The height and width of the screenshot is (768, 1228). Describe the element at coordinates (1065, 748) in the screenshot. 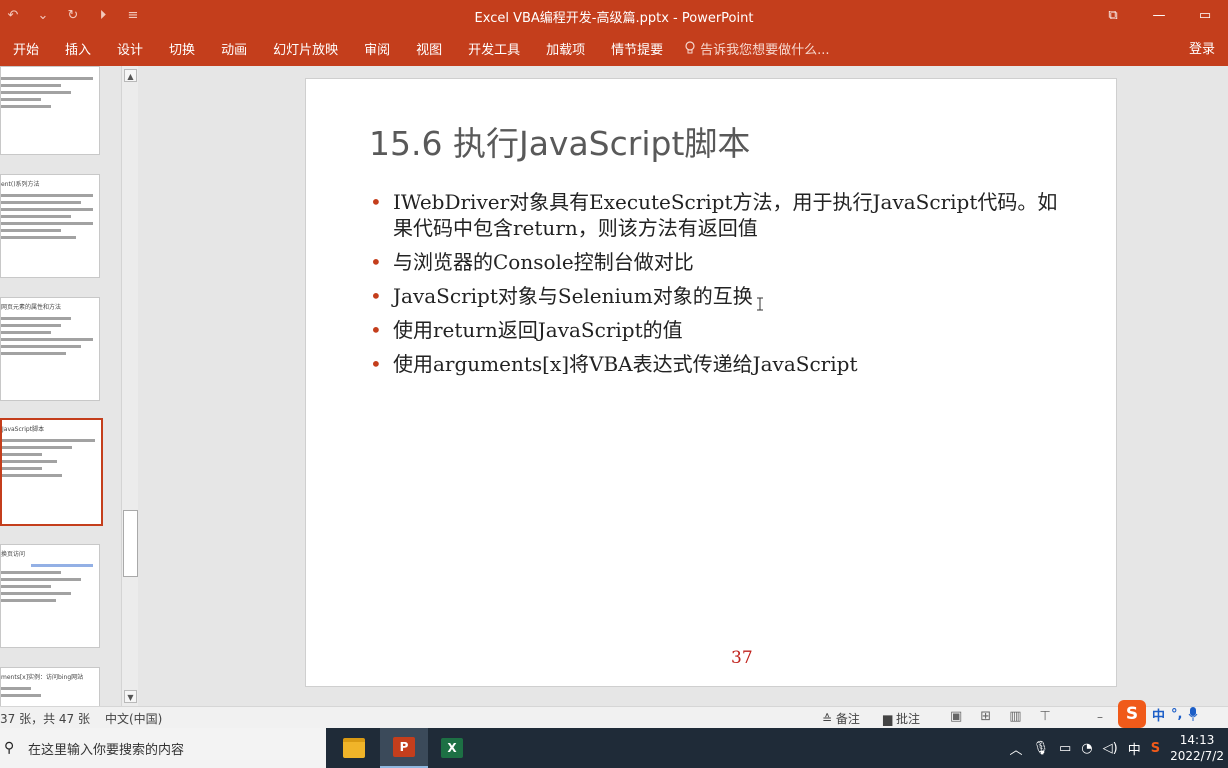

I see `battery-icon: ▭` at that location.